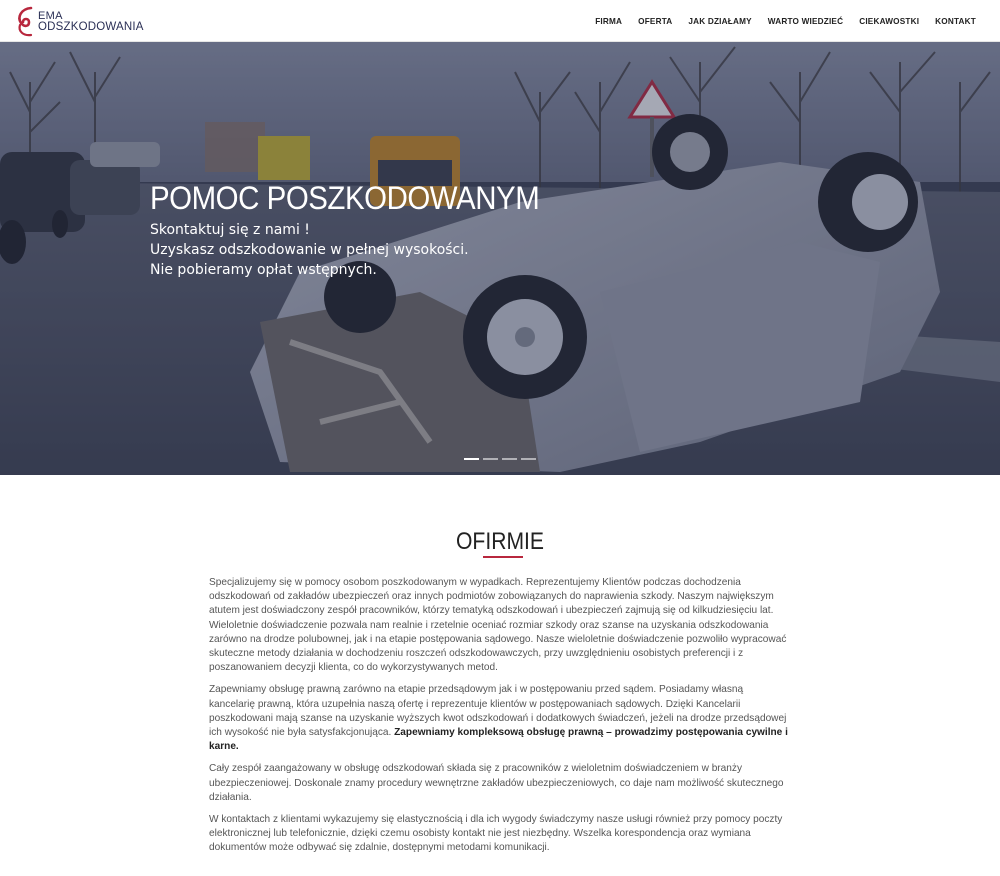  What do you see at coordinates (464, 541) in the screenshot?
I see `section-title-o: O` at bounding box center [464, 541].